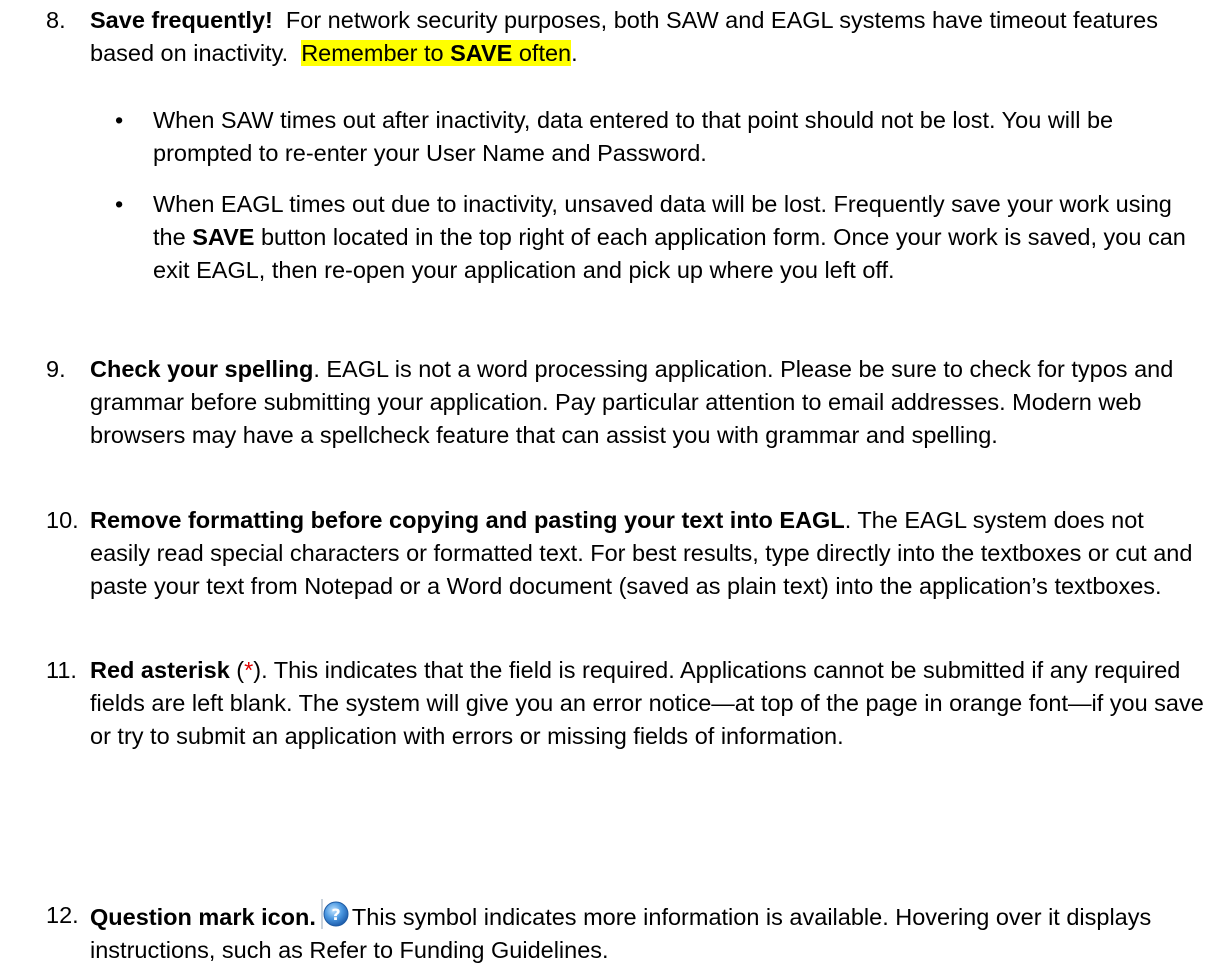 The image size is (1219, 973). Describe the element at coordinates (574, 53) in the screenshot. I see `item-end-punctuation: .` at that location.